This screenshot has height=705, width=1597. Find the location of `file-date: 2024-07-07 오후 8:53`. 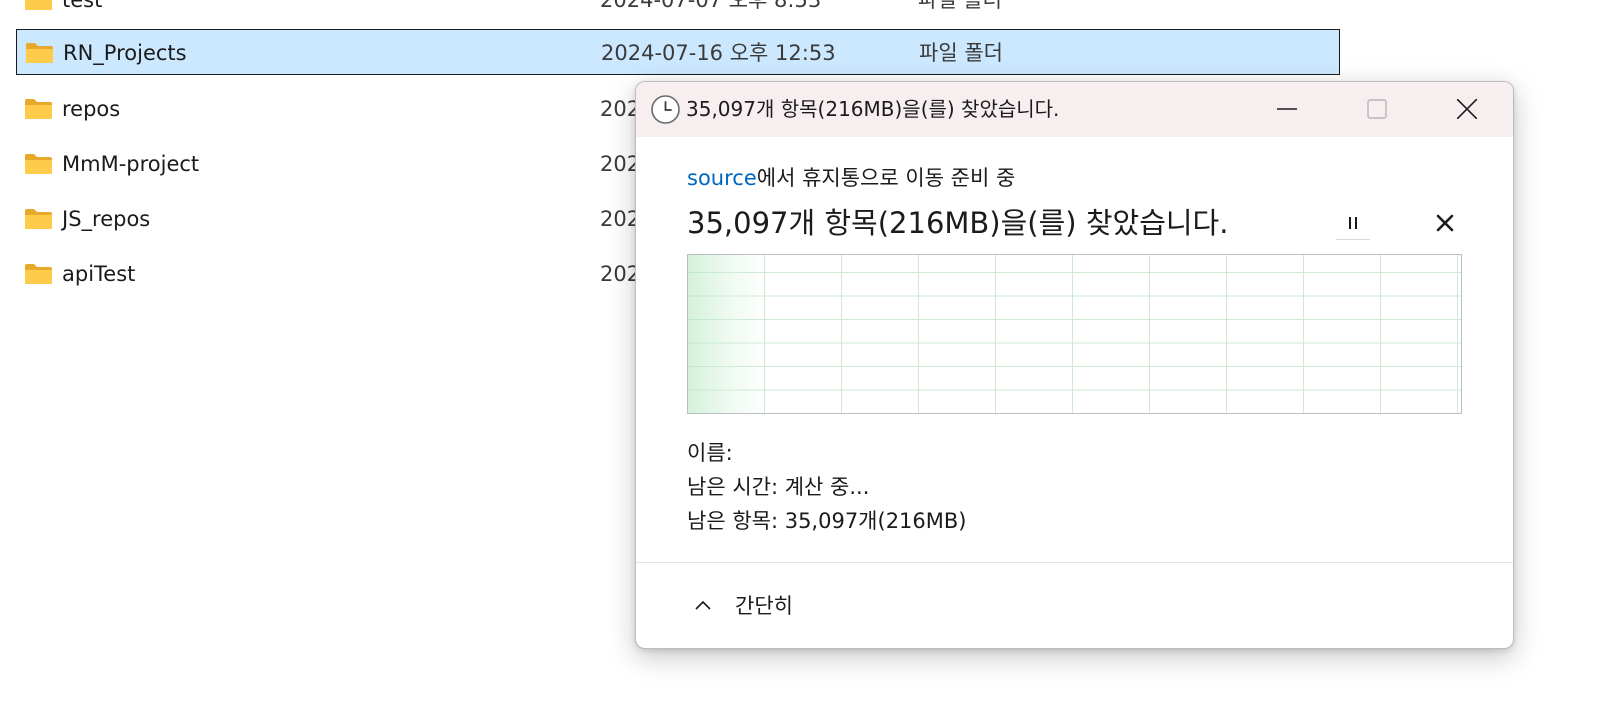

file-date: 2024-07-07 오후 8:53 is located at coordinates (711, 6).